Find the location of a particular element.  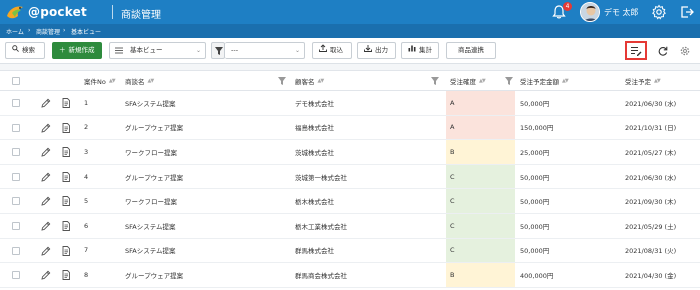

table-row: 1 SFAシステム提案 デモ株式会社 A 50,000円 2021/06/30 (水) is located at coordinates (350, 103).